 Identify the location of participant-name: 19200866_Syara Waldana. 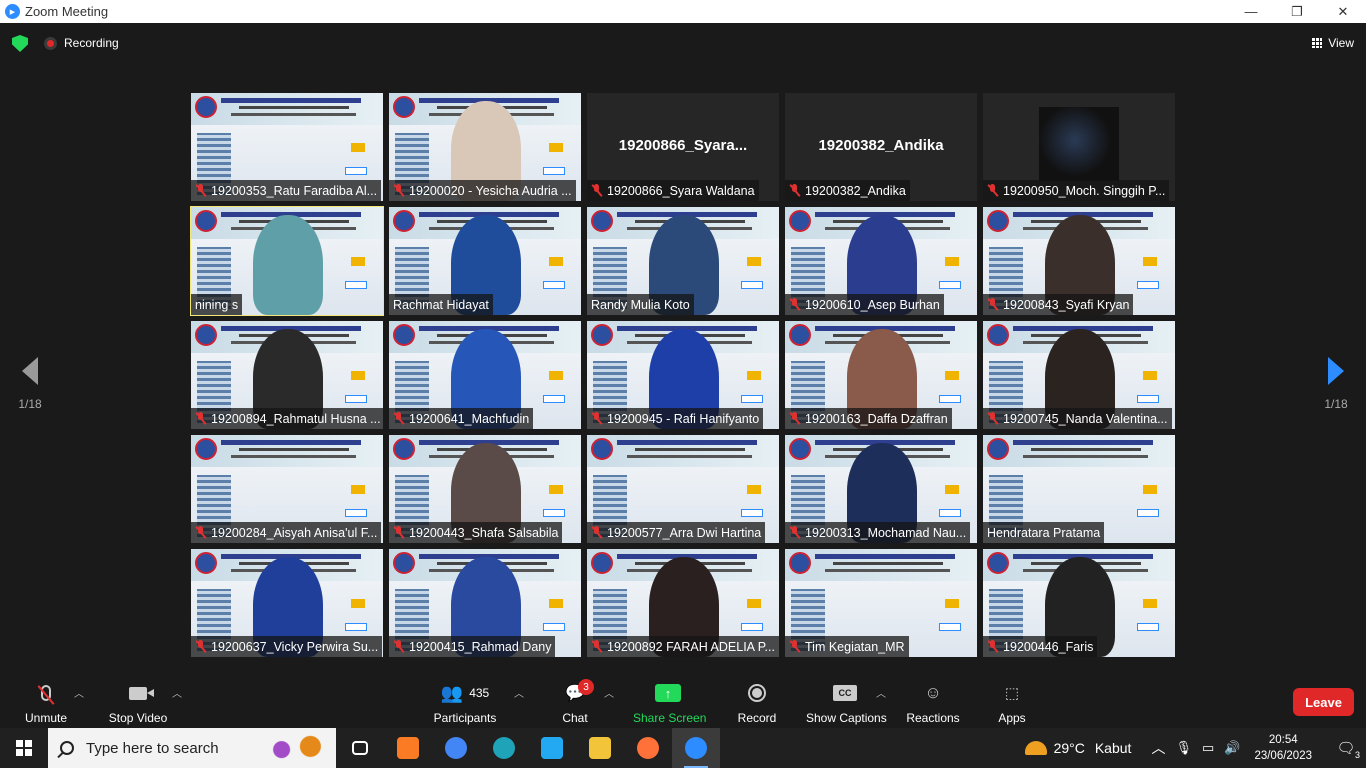
(681, 190).